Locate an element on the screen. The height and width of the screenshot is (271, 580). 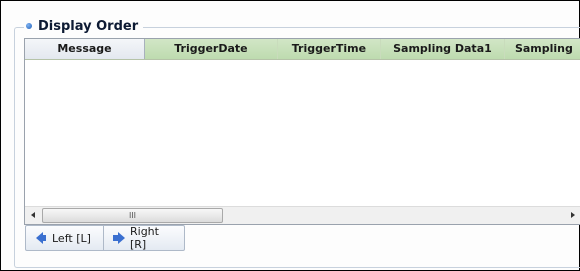
horizontal-scrollbar: III is located at coordinates (302, 215).